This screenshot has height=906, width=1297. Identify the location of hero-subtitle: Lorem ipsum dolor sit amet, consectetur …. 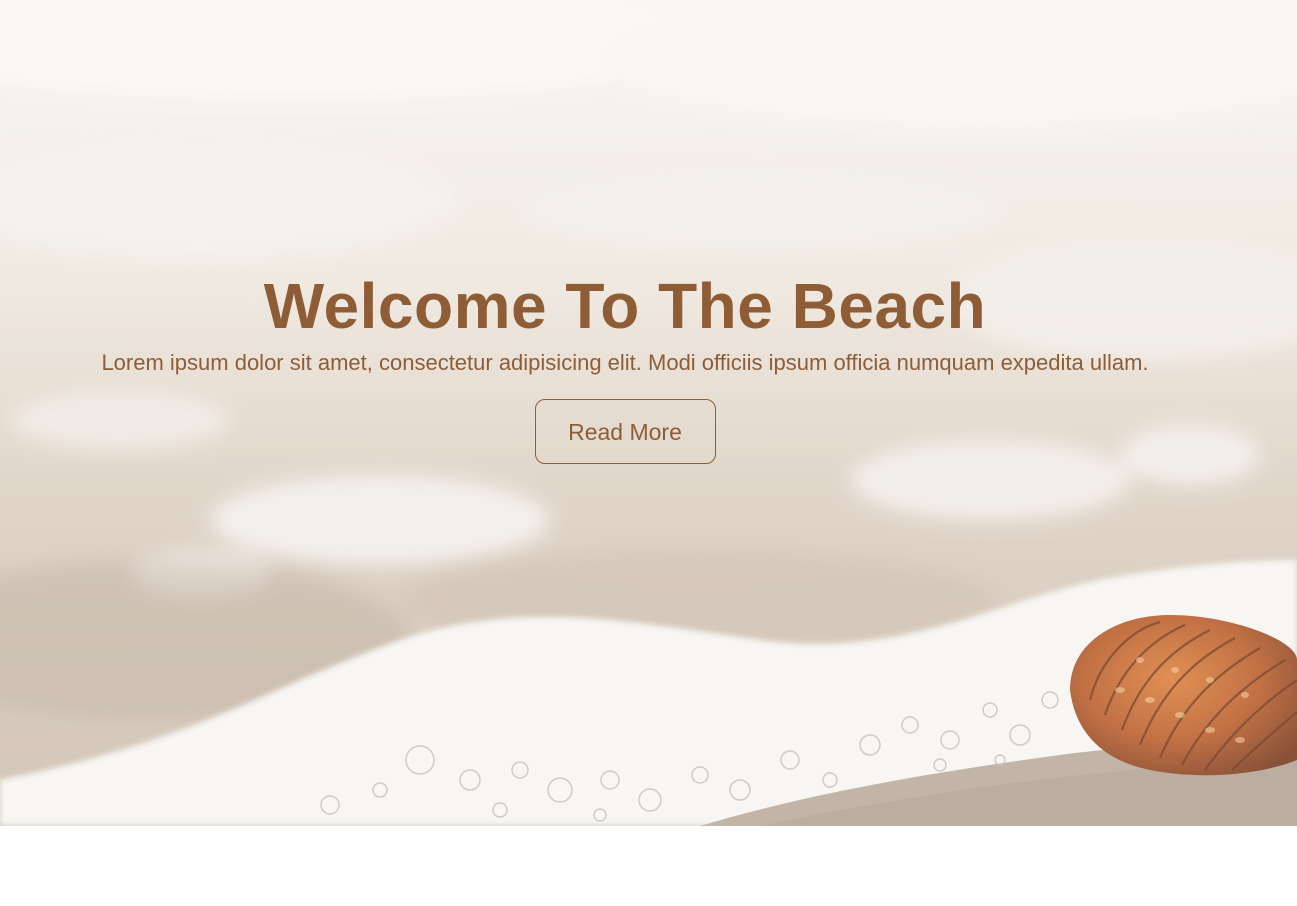
(625, 362).